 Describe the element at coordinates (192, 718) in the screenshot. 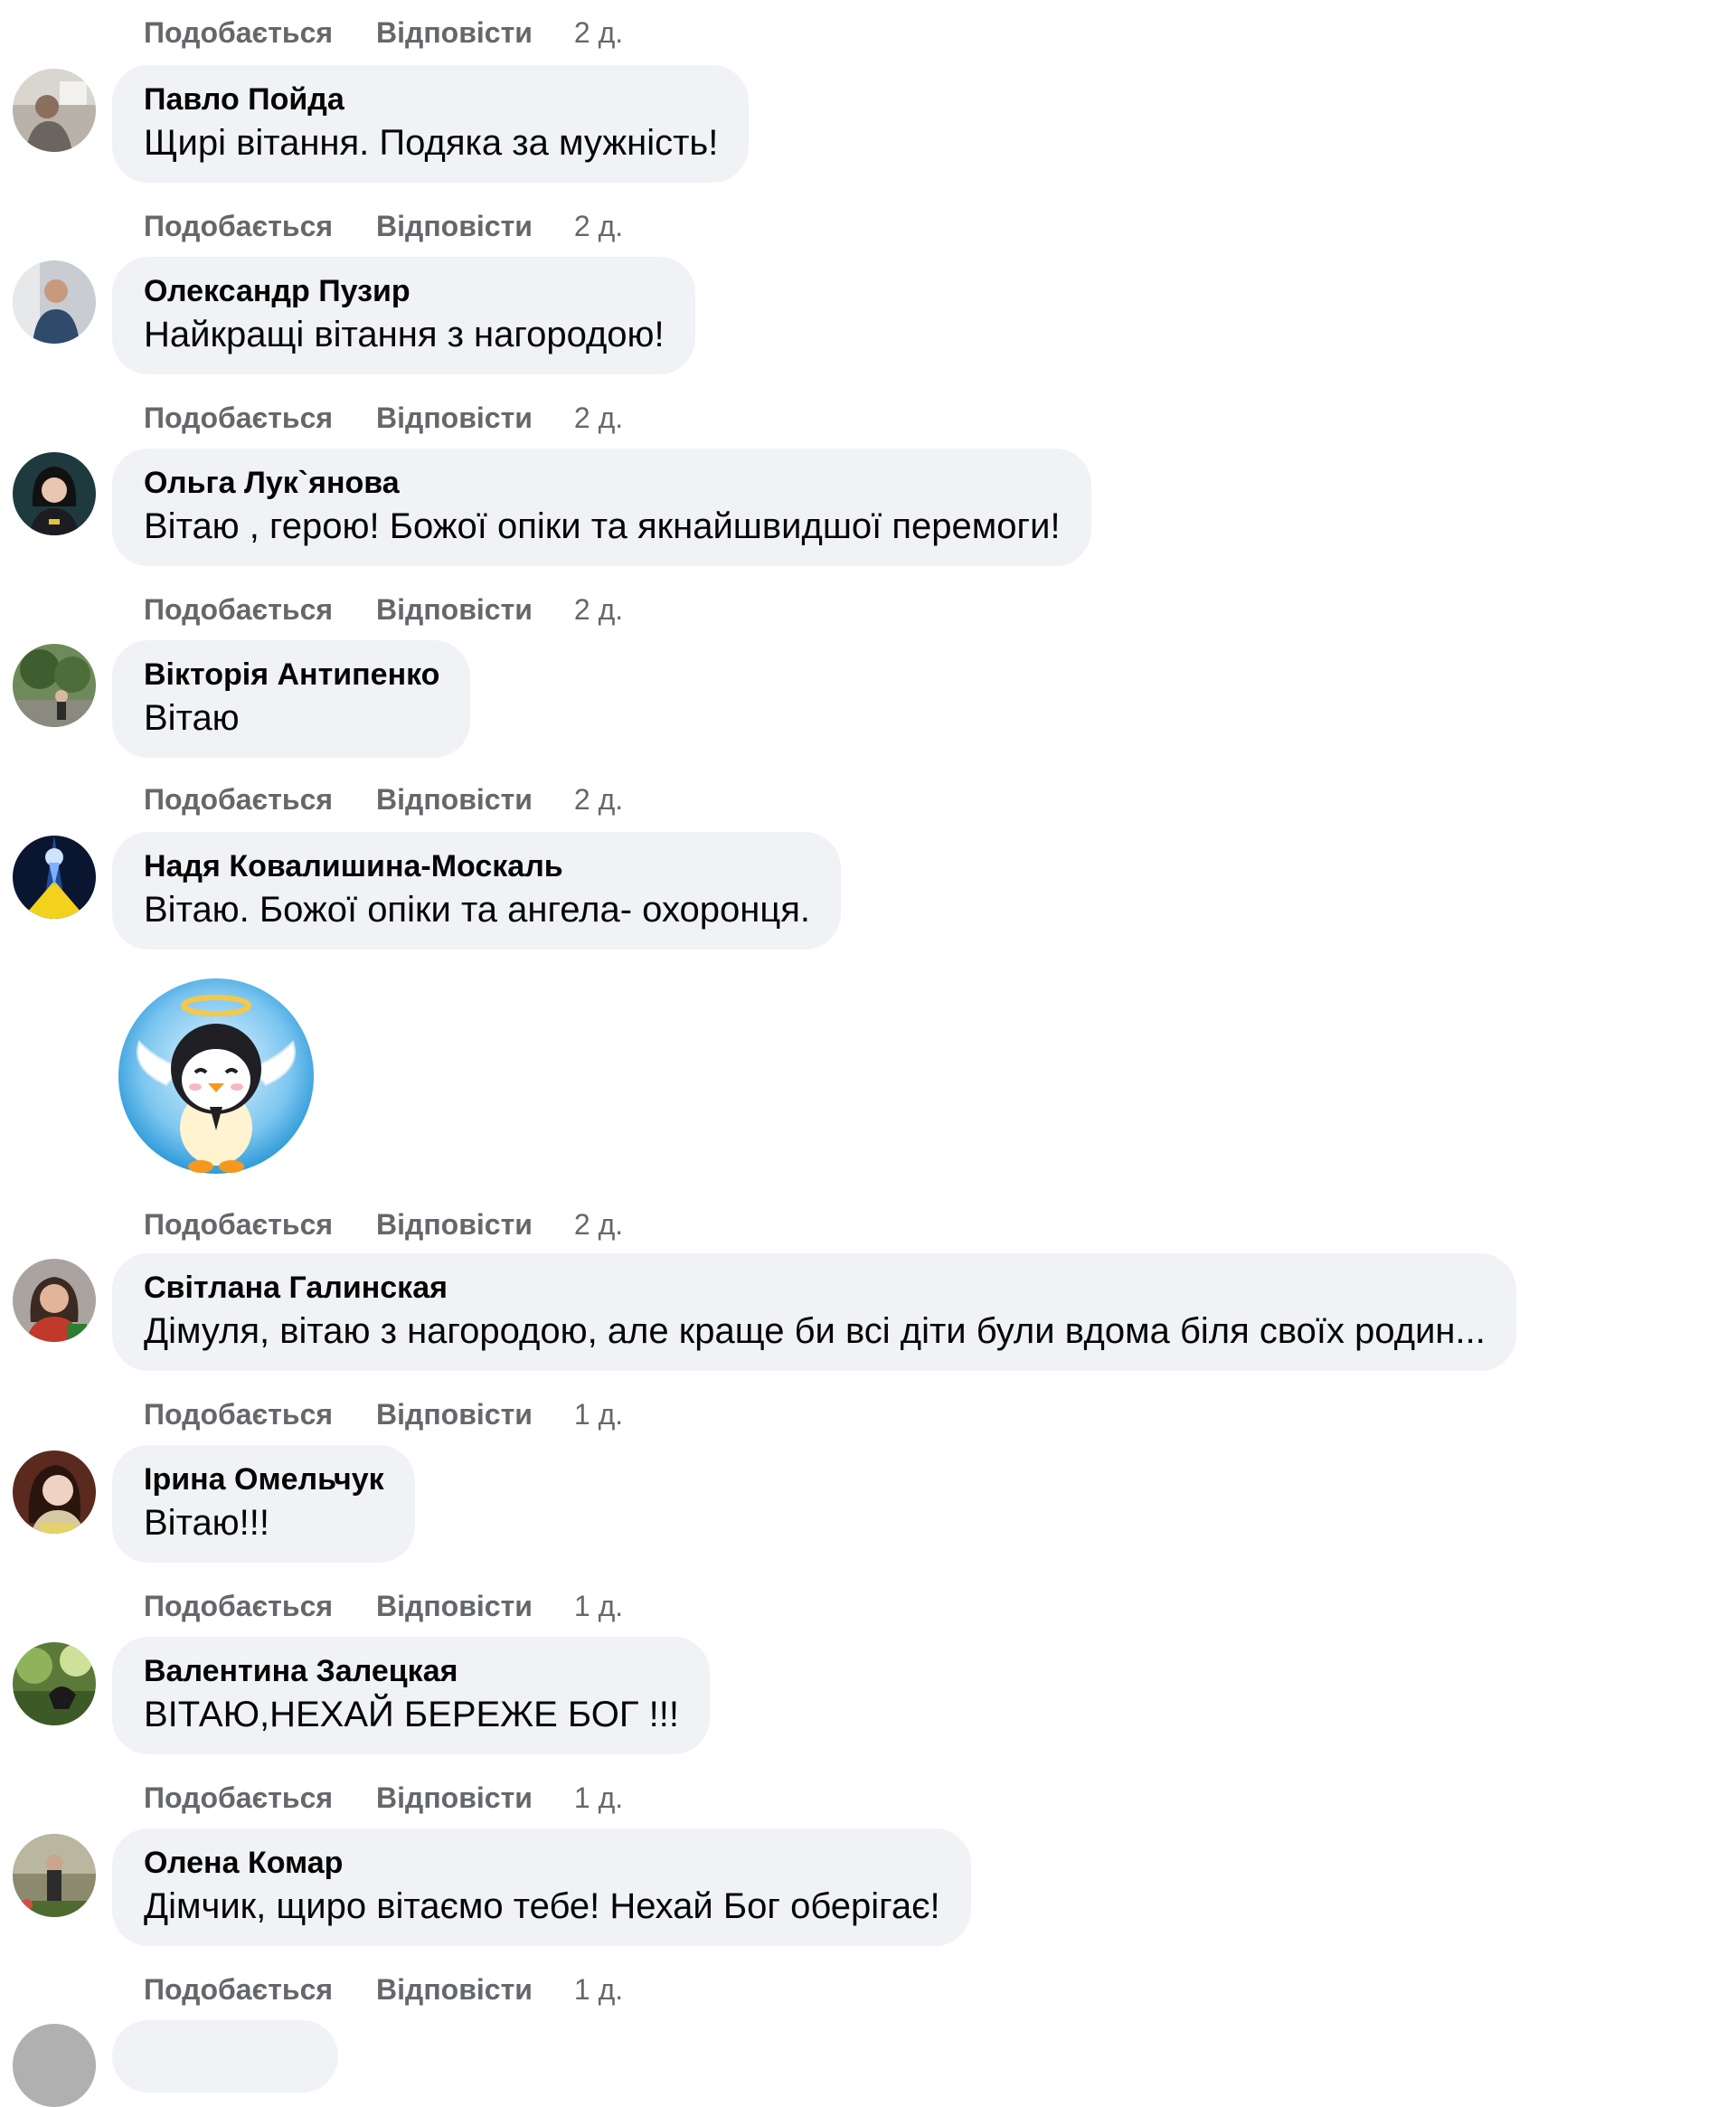

I see `comment-text: Вітаю` at that location.